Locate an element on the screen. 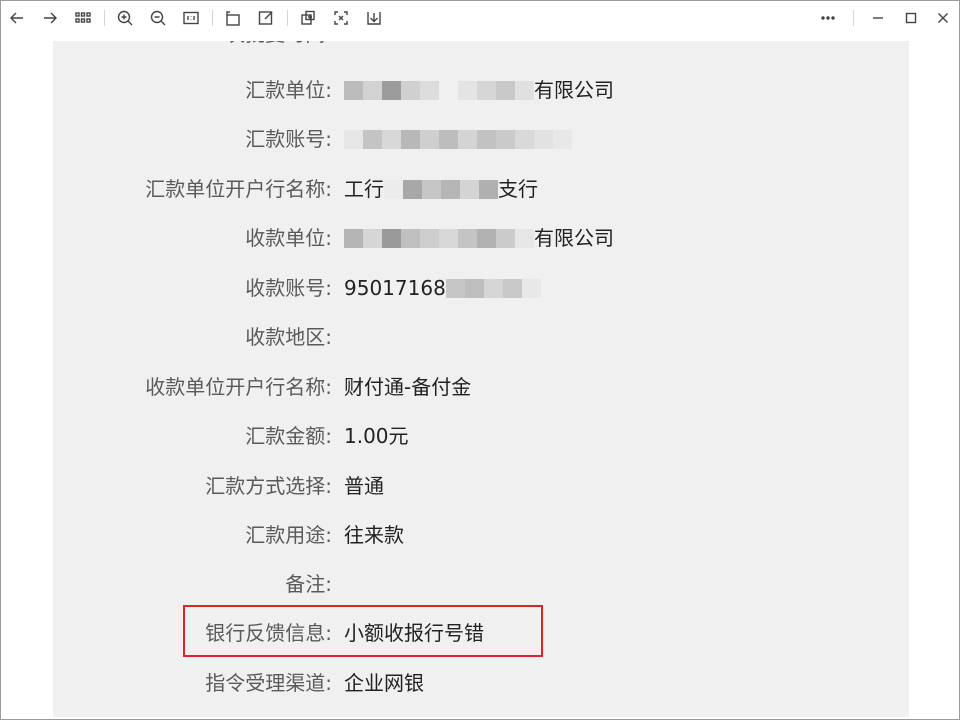 The width and height of the screenshot is (960, 720). field-label: 收款单位: is located at coordinates (288, 238).